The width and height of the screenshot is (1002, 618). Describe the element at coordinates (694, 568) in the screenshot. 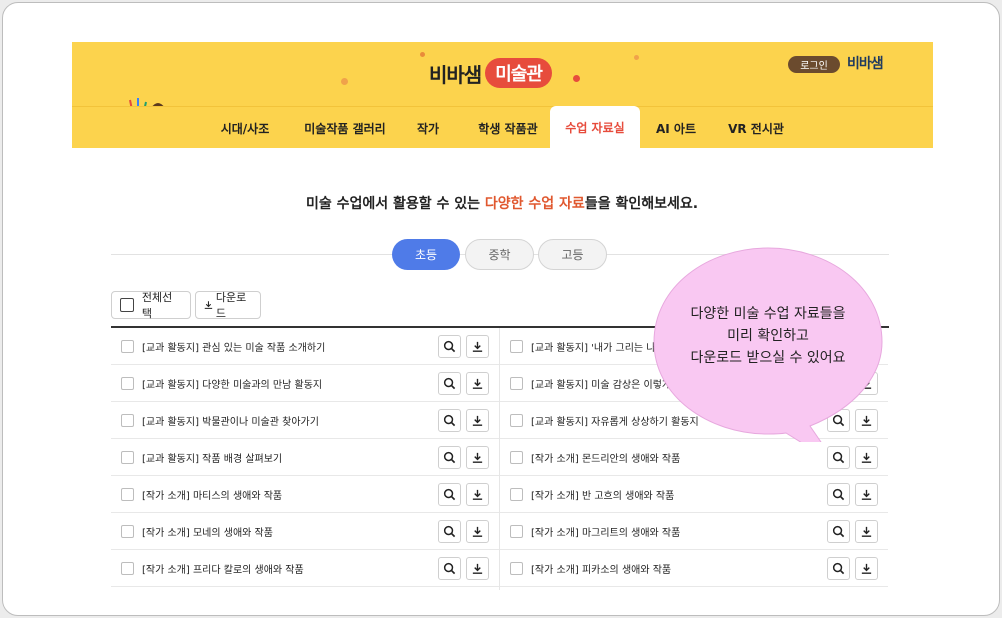

I see `table-row: [작가 소개] 피카소의 생애와 작품` at that location.